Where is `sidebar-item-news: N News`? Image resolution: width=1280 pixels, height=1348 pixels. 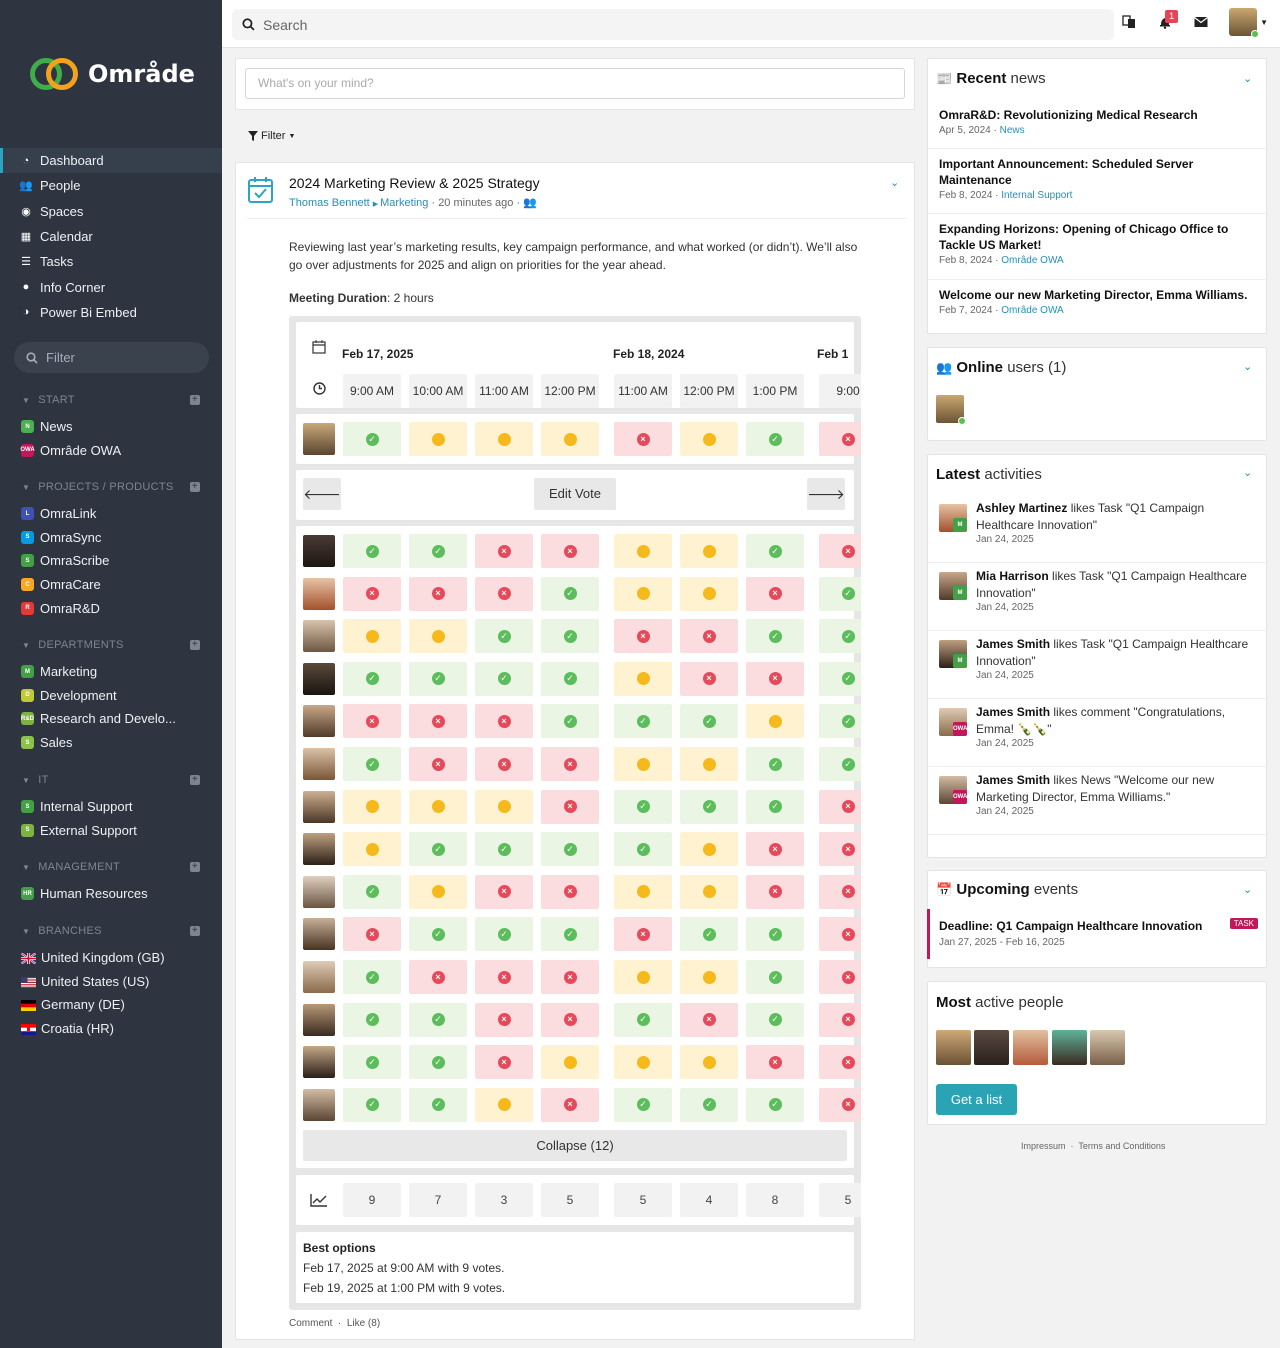 sidebar-item-news: N News is located at coordinates (111, 427).